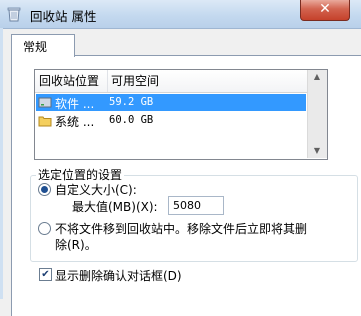  I want to click on no-recycle-radio, so click(44, 228).